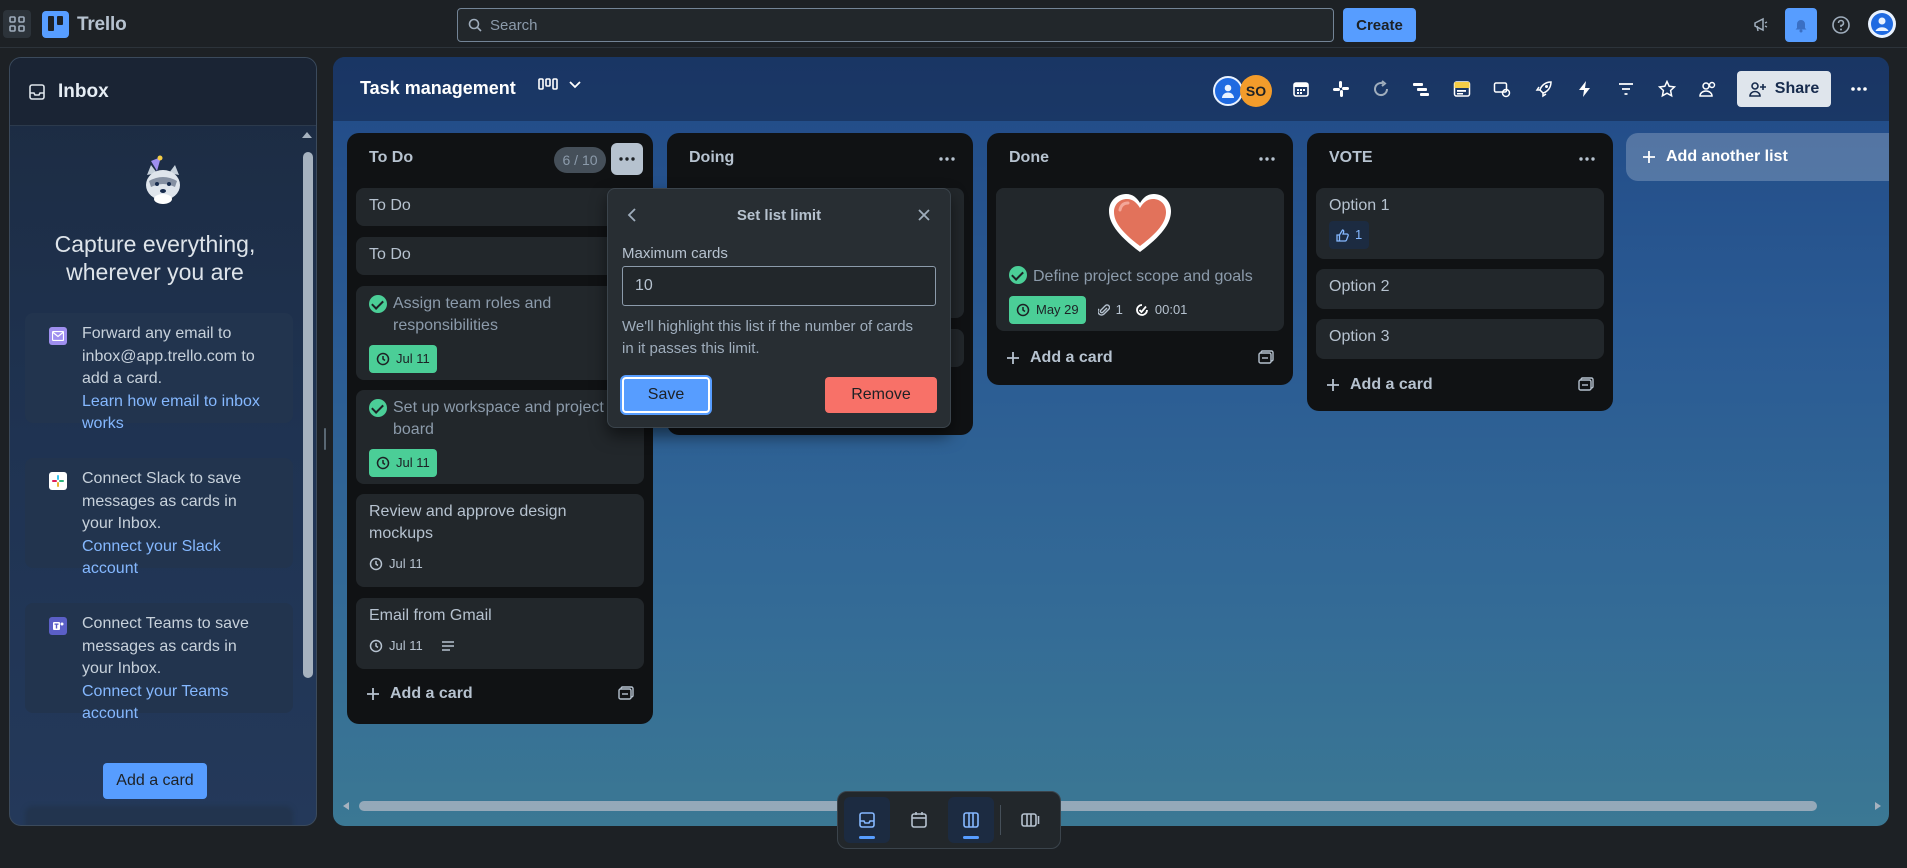 The image size is (1907, 868). What do you see at coordinates (346, 806) in the screenshot?
I see `scroll-left-icon` at bounding box center [346, 806].